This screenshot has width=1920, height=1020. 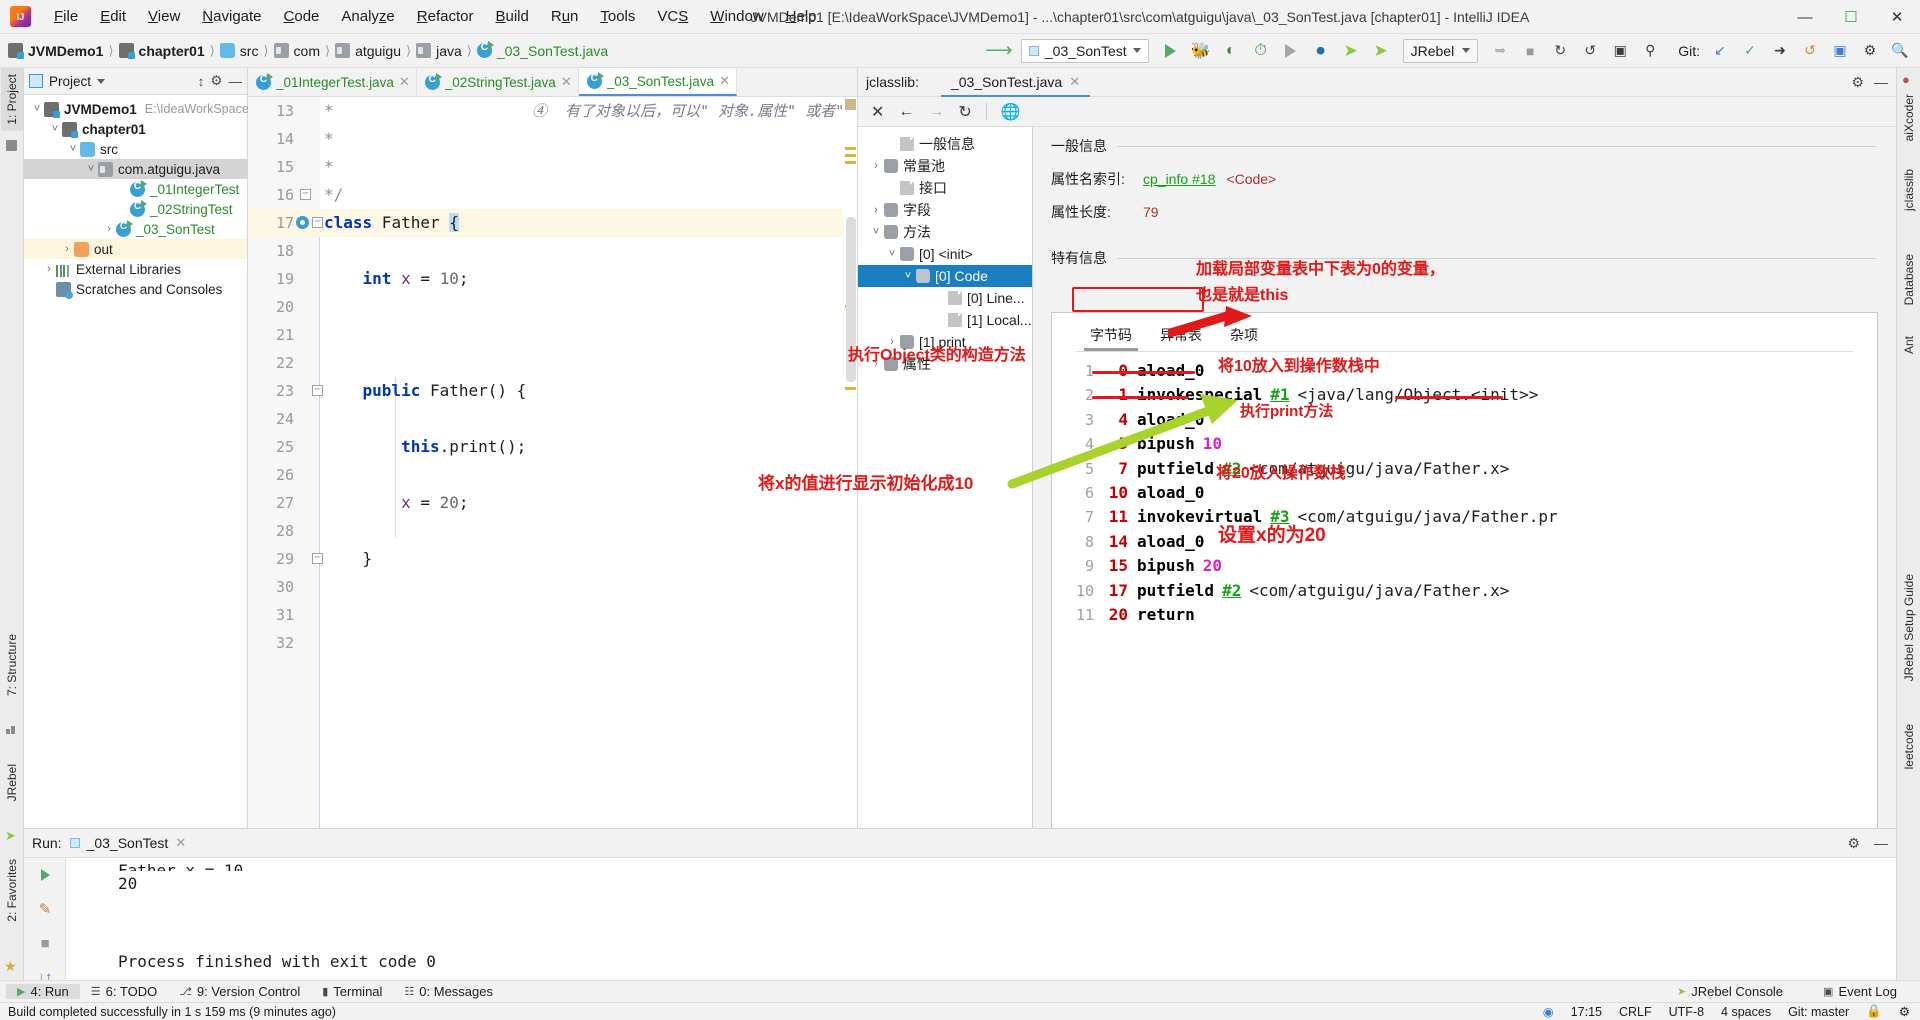 I want to click on menu-run: Run, so click(x=565, y=16).